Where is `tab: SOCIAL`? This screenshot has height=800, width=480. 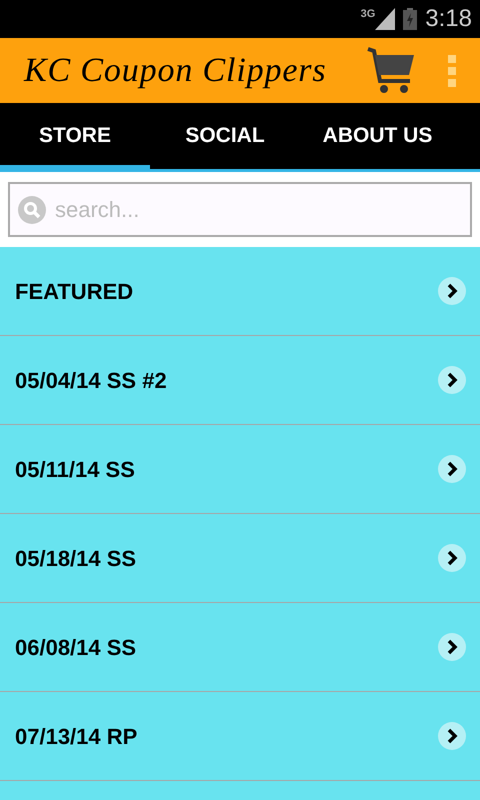
tab: SOCIAL is located at coordinates (225, 136).